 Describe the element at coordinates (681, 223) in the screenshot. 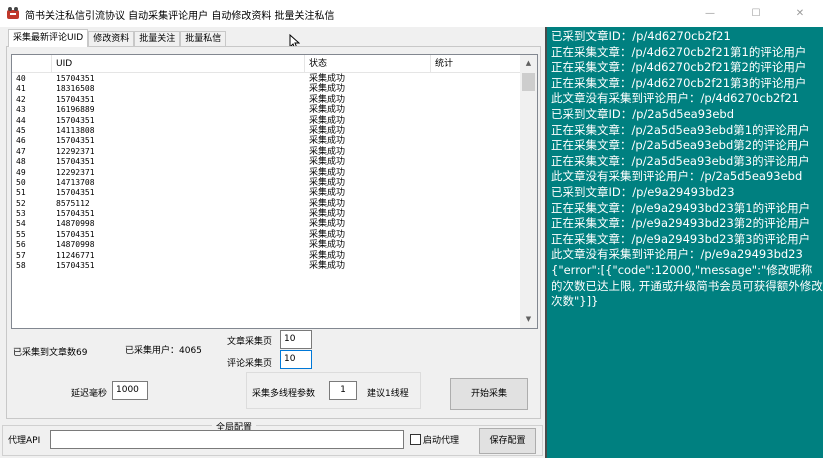

I see `log-line: 正在采集文章：/p/e9a29493bd23第2的评论用户` at that location.